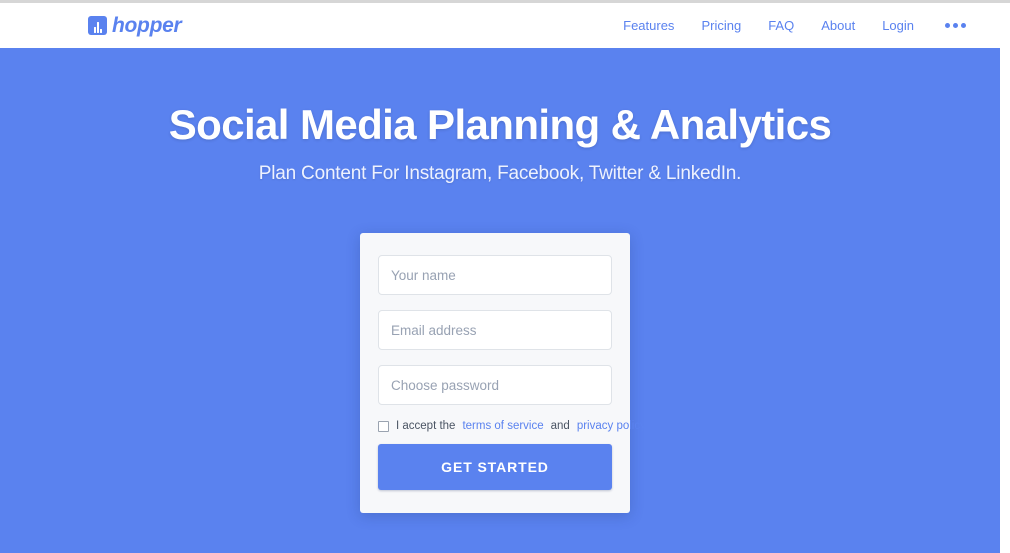 Image resolution: width=1010 pixels, height=553 pixels. What do you see at coordinates (838, 25) in the screenshot?
I see `nav-link-about: About` at bounding box center [838, 25].